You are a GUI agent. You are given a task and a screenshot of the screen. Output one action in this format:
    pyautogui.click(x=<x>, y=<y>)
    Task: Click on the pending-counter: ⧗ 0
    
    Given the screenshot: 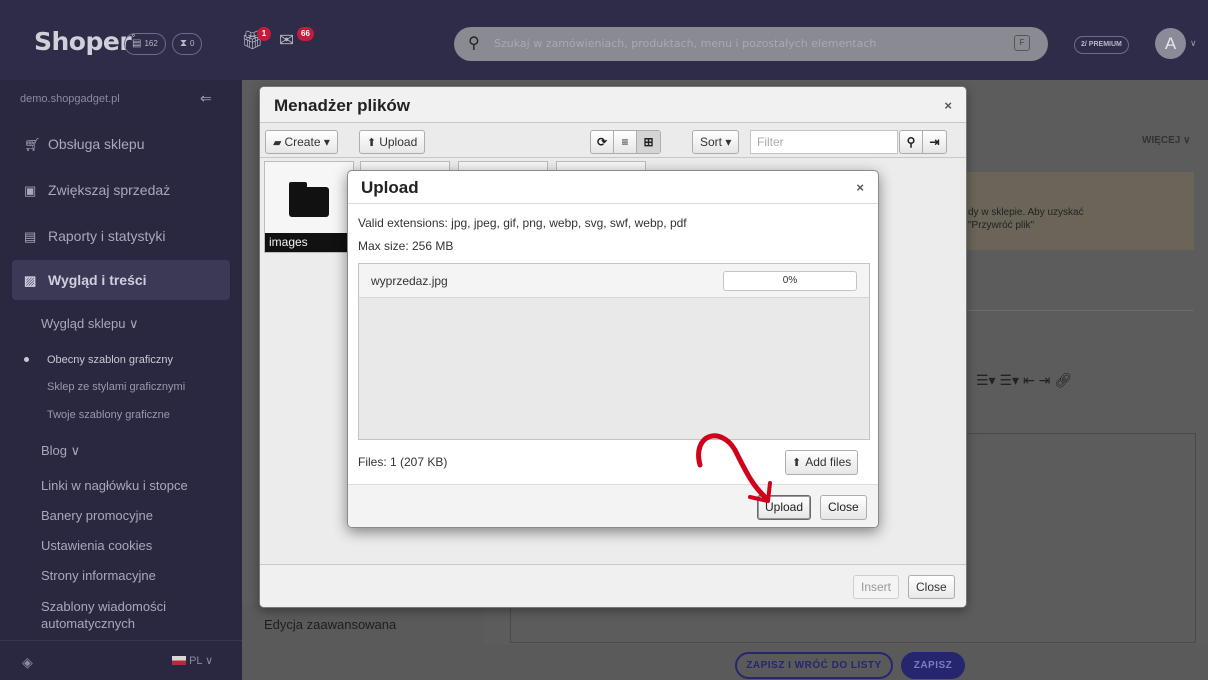 What is the action you would take?
    pyautogui.click(x=187, y=44)
    